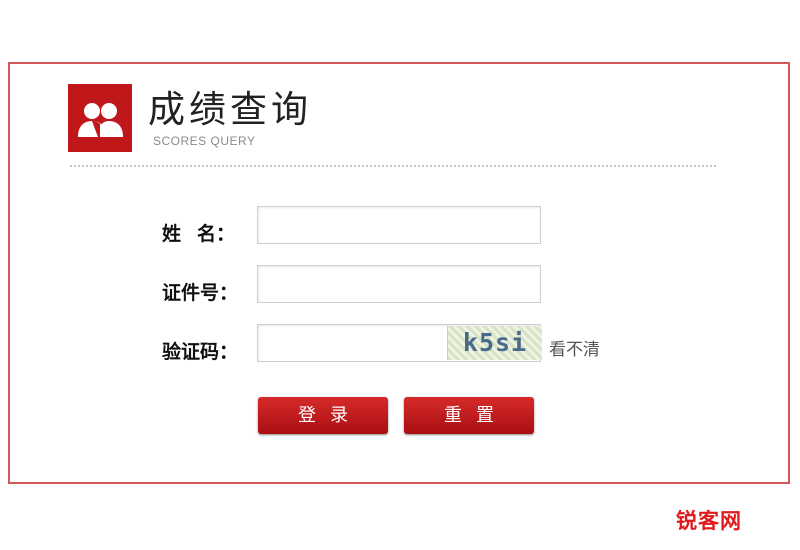 The image size is (800, 550). I want to click on divider, so click(393, 166).